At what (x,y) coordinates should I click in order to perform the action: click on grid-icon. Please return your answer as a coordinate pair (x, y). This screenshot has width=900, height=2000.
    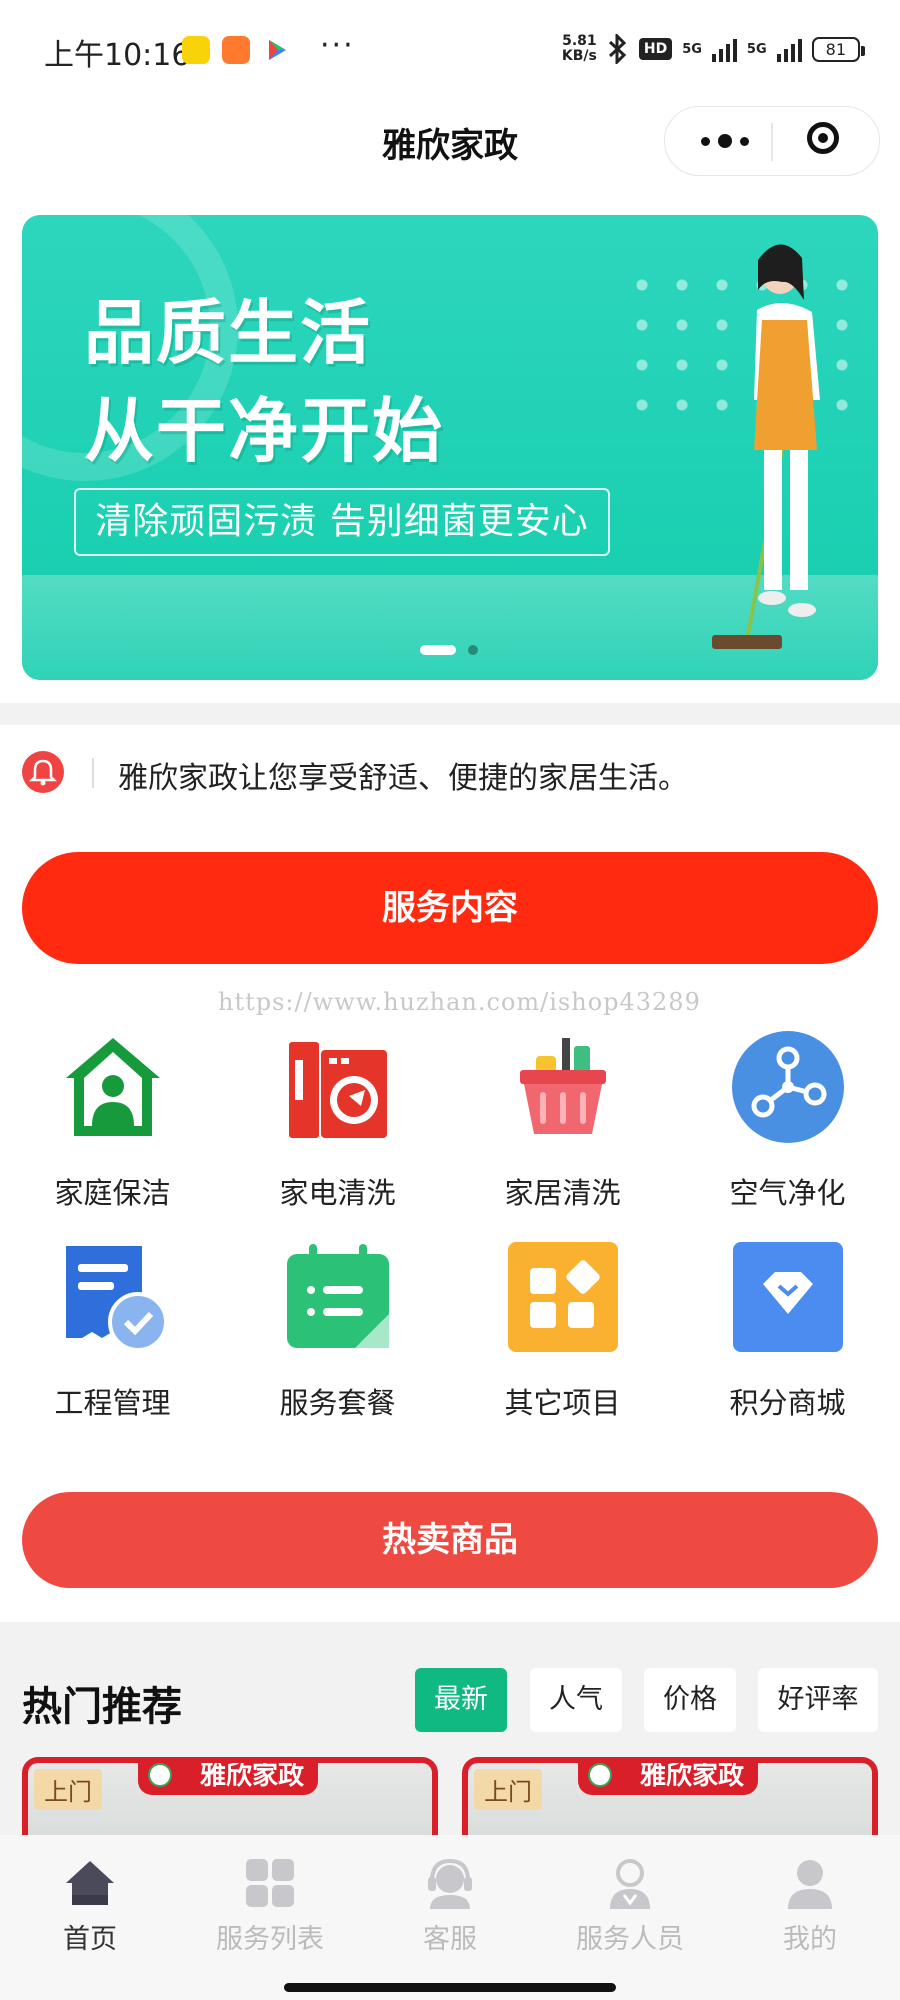
    Looking at the image, I should click on (270, 1883).